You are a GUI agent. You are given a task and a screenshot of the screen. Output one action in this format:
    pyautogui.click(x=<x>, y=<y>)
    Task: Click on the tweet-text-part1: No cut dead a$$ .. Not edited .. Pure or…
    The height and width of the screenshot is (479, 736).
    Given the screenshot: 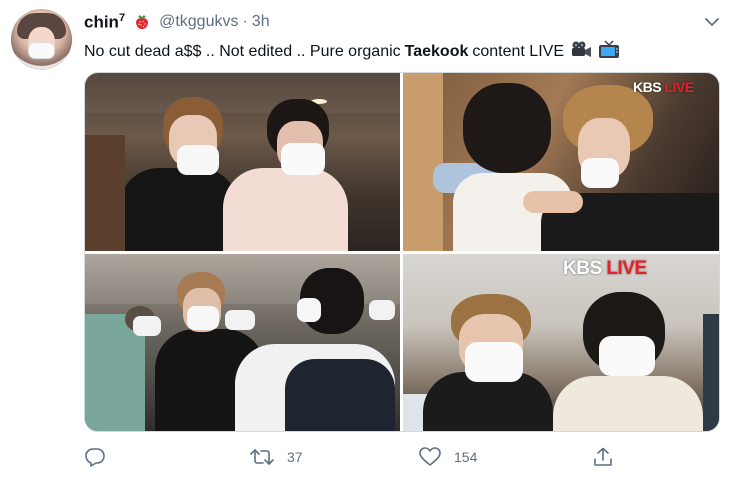 What is the action you would take?
    pyautogui.click(x=242, y=51)
    